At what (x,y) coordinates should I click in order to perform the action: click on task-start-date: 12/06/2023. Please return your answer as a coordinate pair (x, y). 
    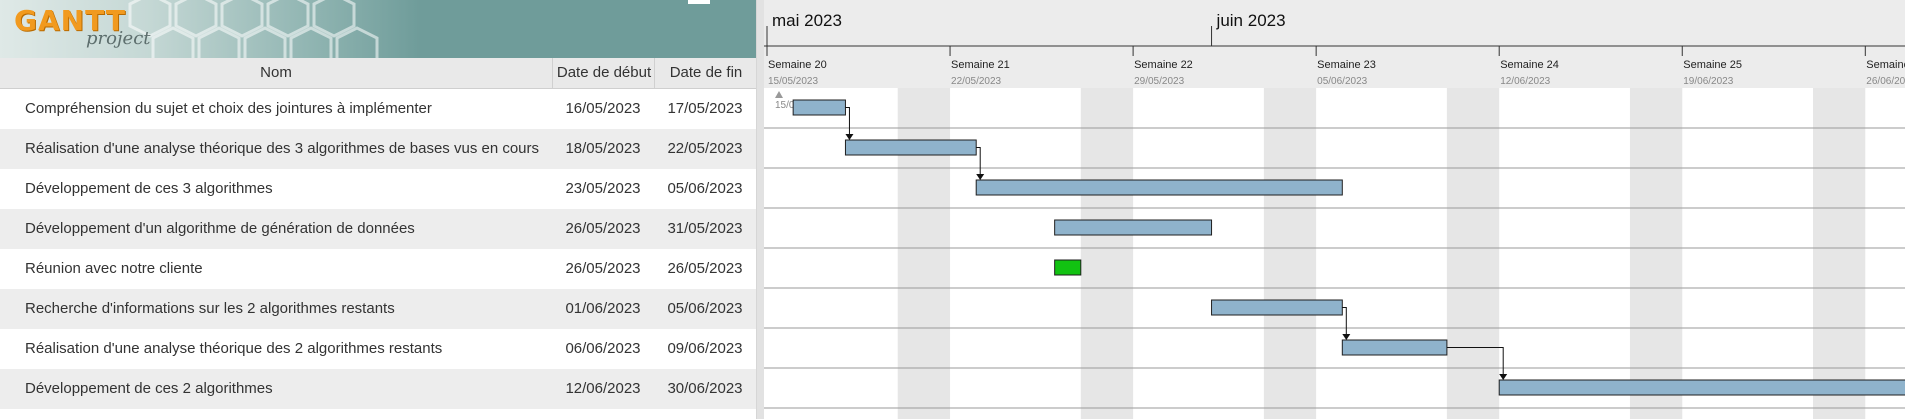
    Looking at the image, I should click on (603, 389).